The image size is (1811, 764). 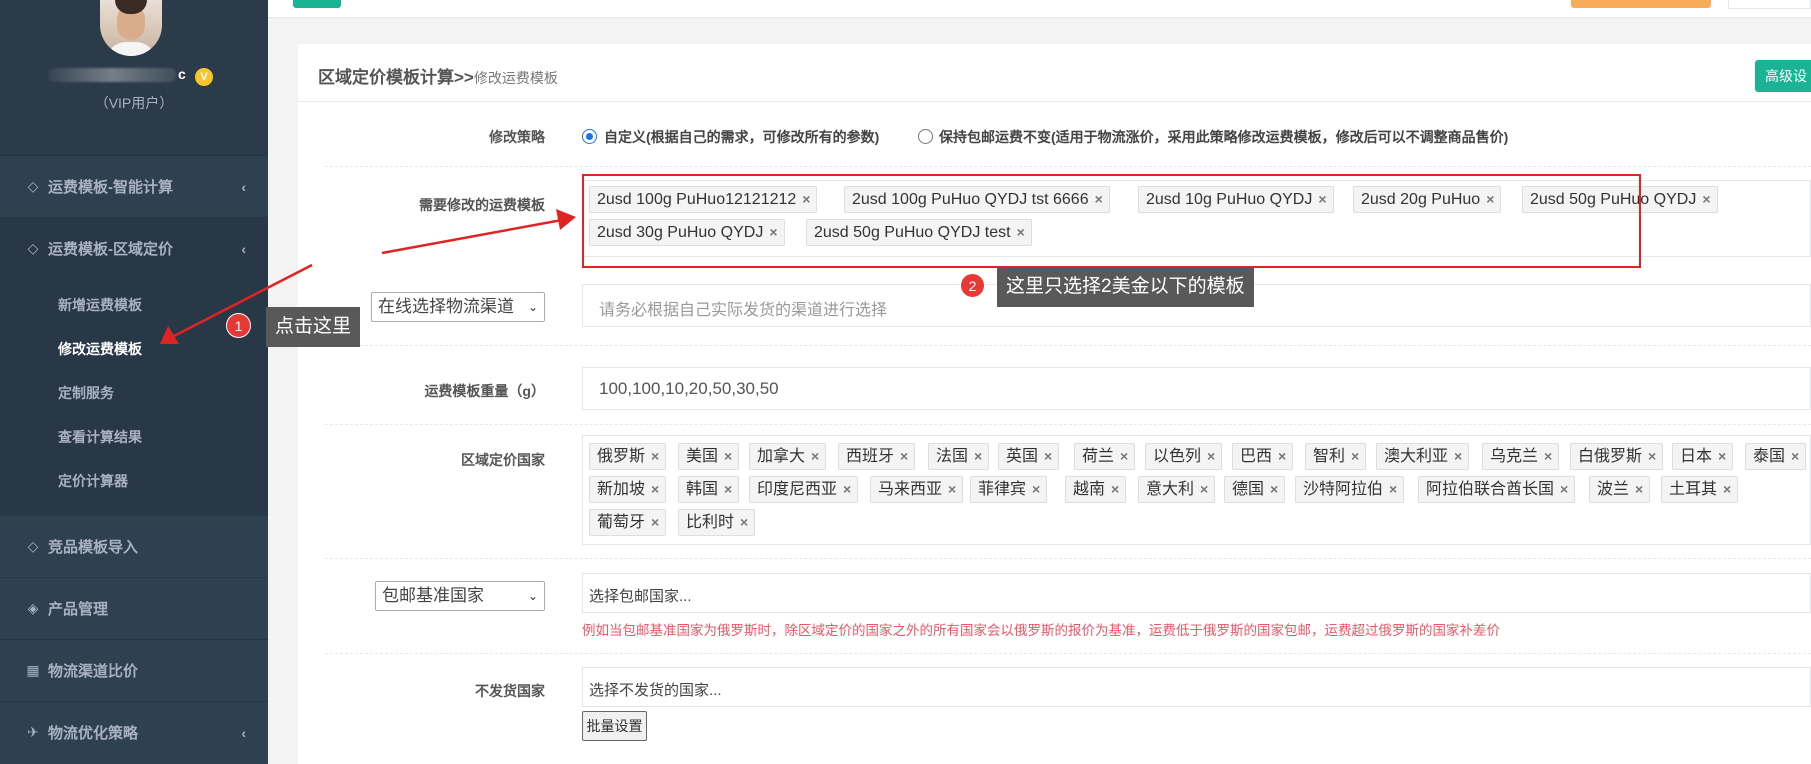 I want to click on top-green-button, so click(x=317, y=4).